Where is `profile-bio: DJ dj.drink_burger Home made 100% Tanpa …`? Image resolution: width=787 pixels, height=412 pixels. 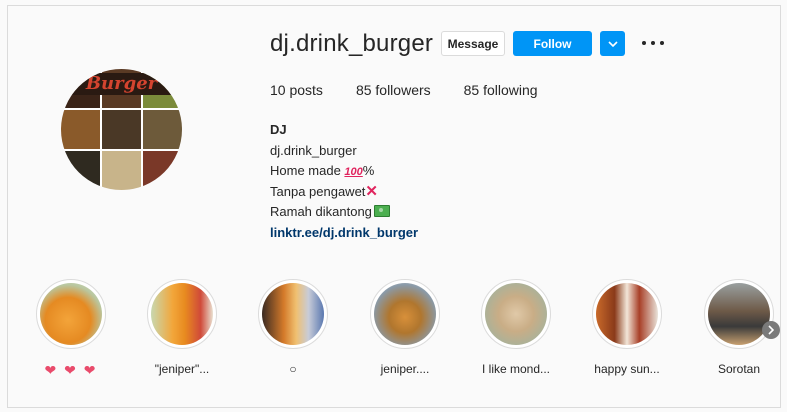
profile-bio: DJ dj.drink_burger Home made 100% Tanpa … is located at coordinates (344, 181).